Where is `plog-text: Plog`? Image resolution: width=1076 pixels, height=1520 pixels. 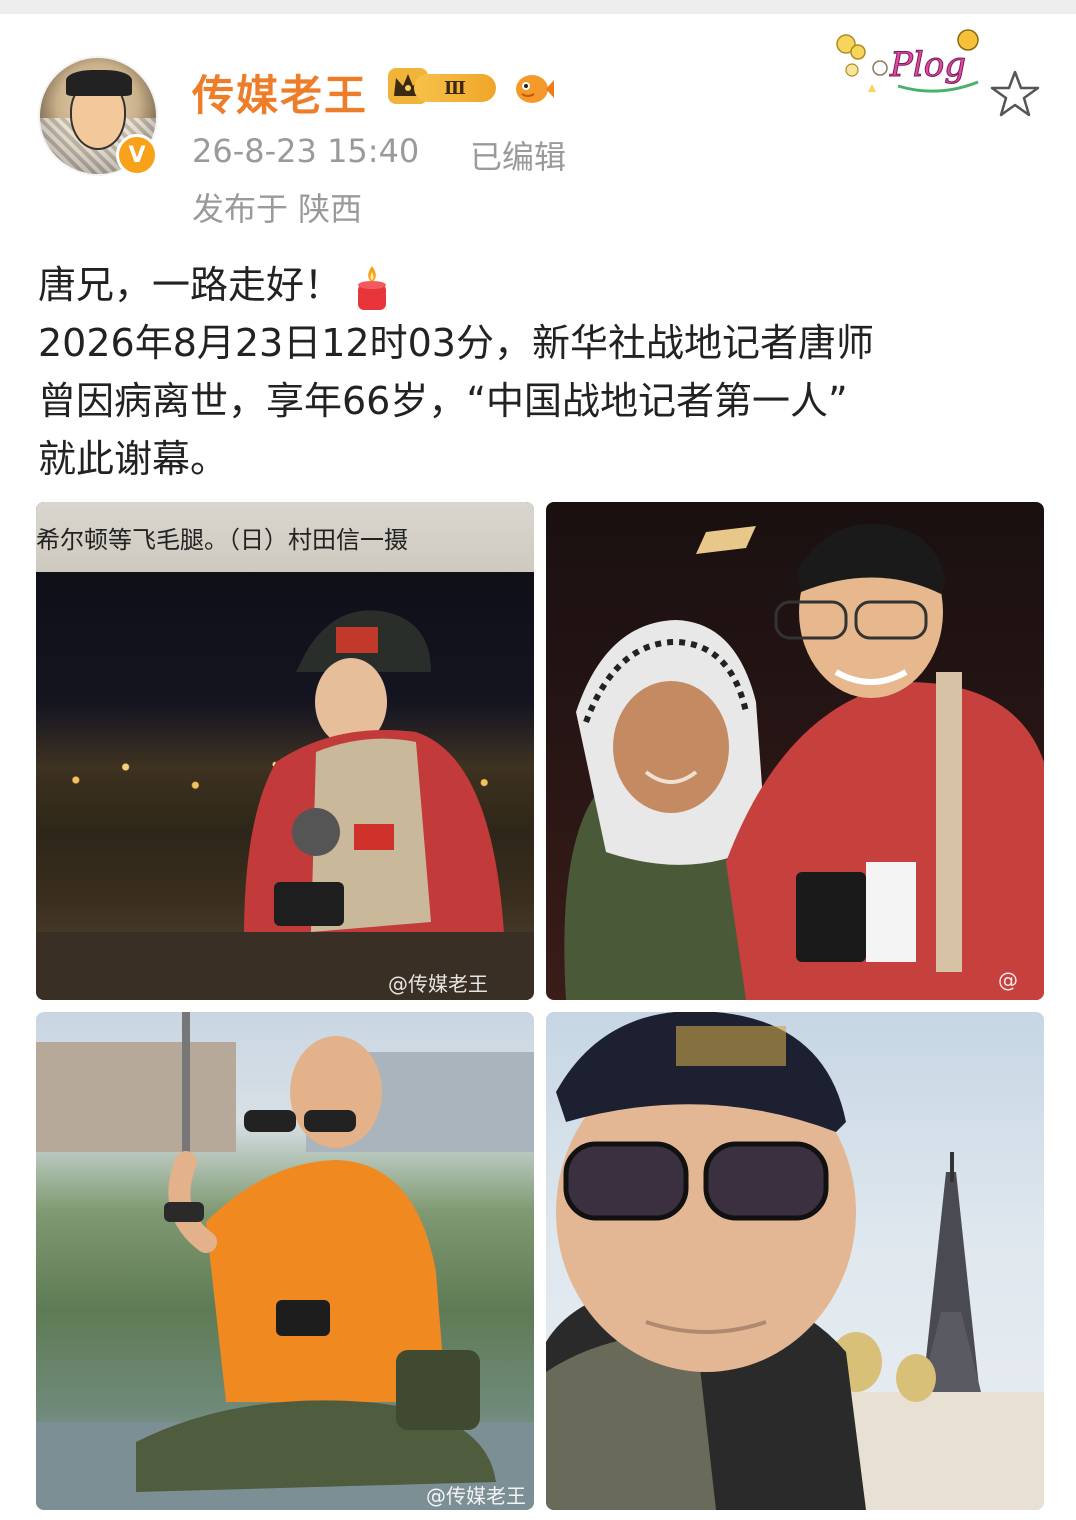 plog-text: Plog is located at coordinates (927, 65).